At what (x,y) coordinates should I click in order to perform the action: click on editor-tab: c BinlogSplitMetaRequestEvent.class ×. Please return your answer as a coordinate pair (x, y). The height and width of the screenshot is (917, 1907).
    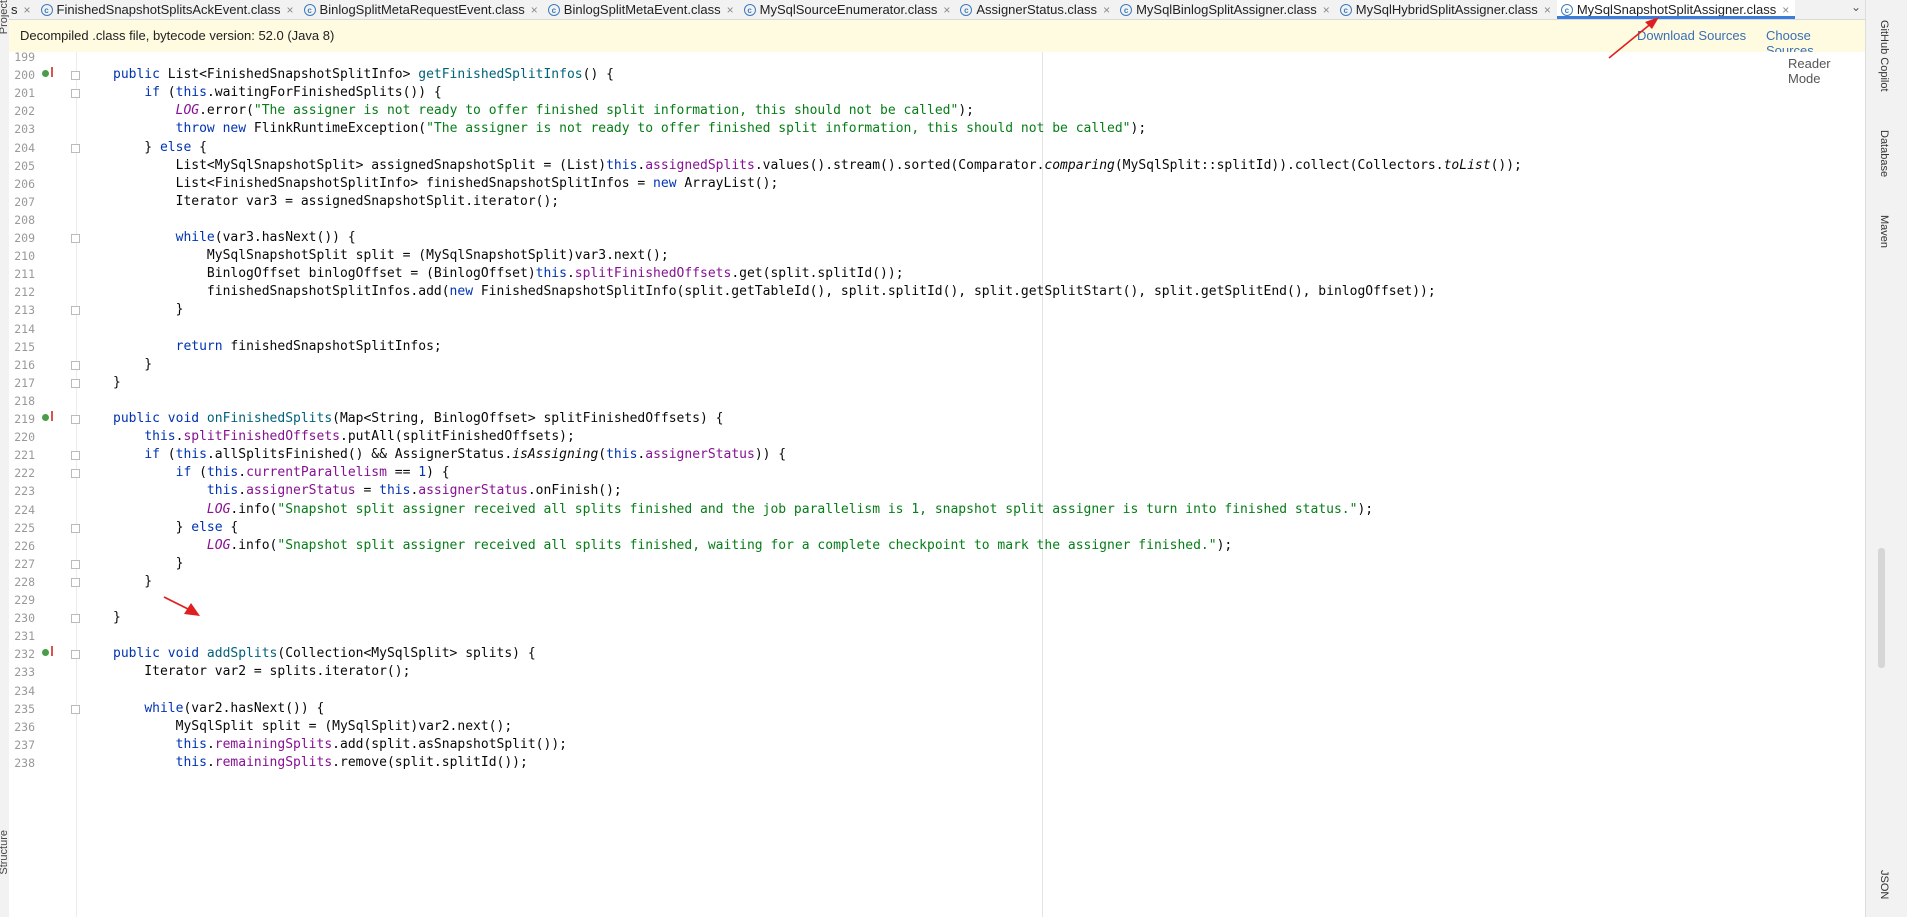
    Looking at the image, I should click on (422, 9).